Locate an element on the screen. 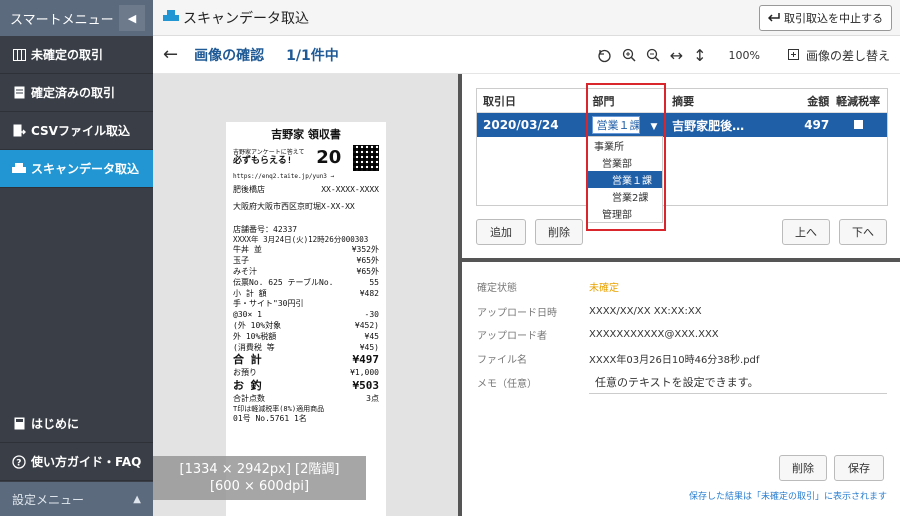 Image resolution: width=900 pixels, height=516 pixels. sidebar-bottom: はじめに ? 使い方ガイド・FAQ is located at coordinates (76, 443).